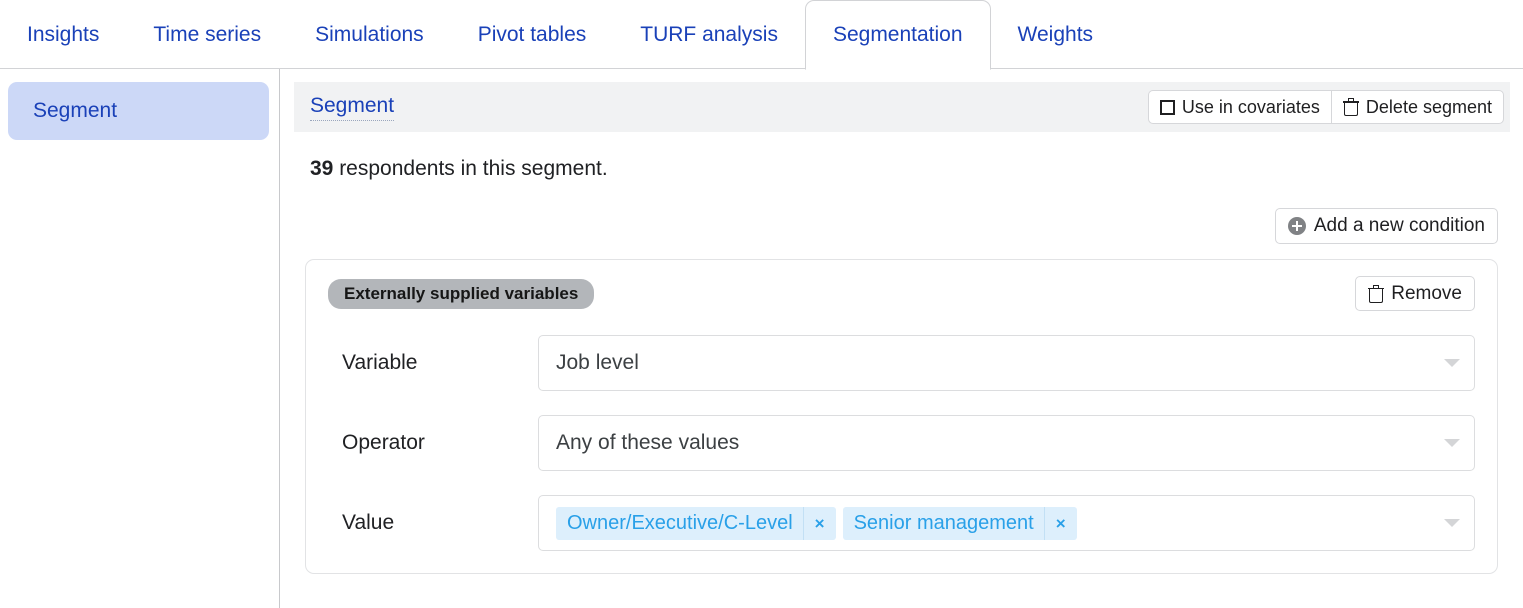 This screenshot has height=608, width=1523. Describe the element at coordinates (383, 442) in the screenshot. I see `operator-label: Operator` at that location.